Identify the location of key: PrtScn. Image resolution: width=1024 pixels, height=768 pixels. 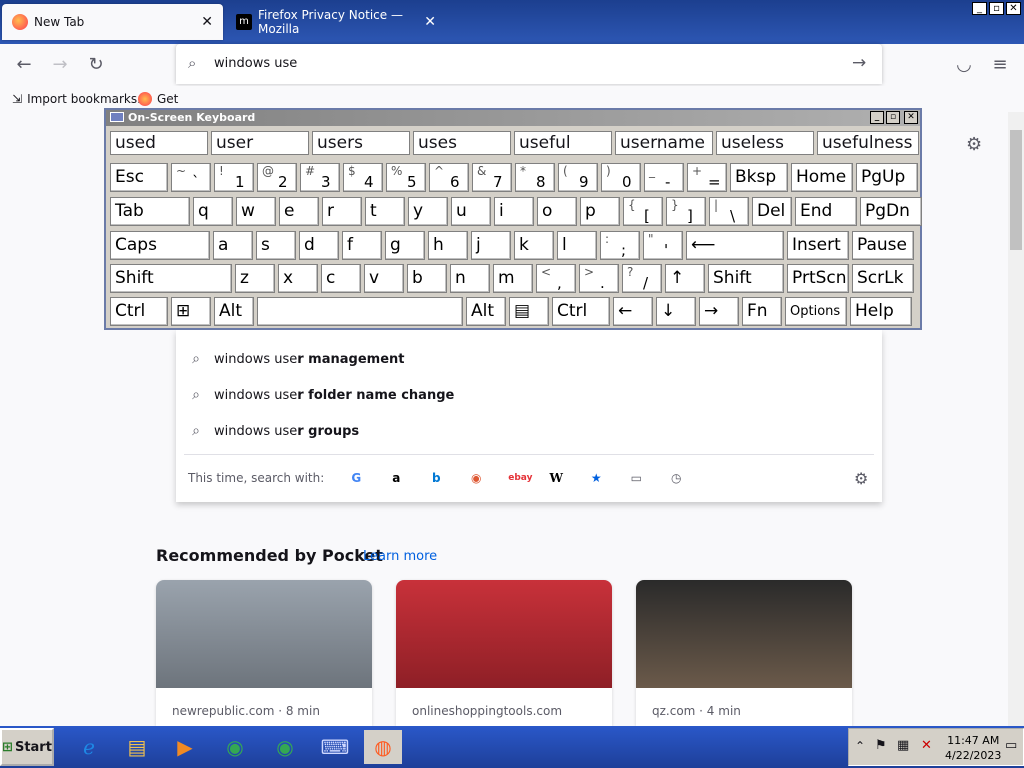
(818, 278).